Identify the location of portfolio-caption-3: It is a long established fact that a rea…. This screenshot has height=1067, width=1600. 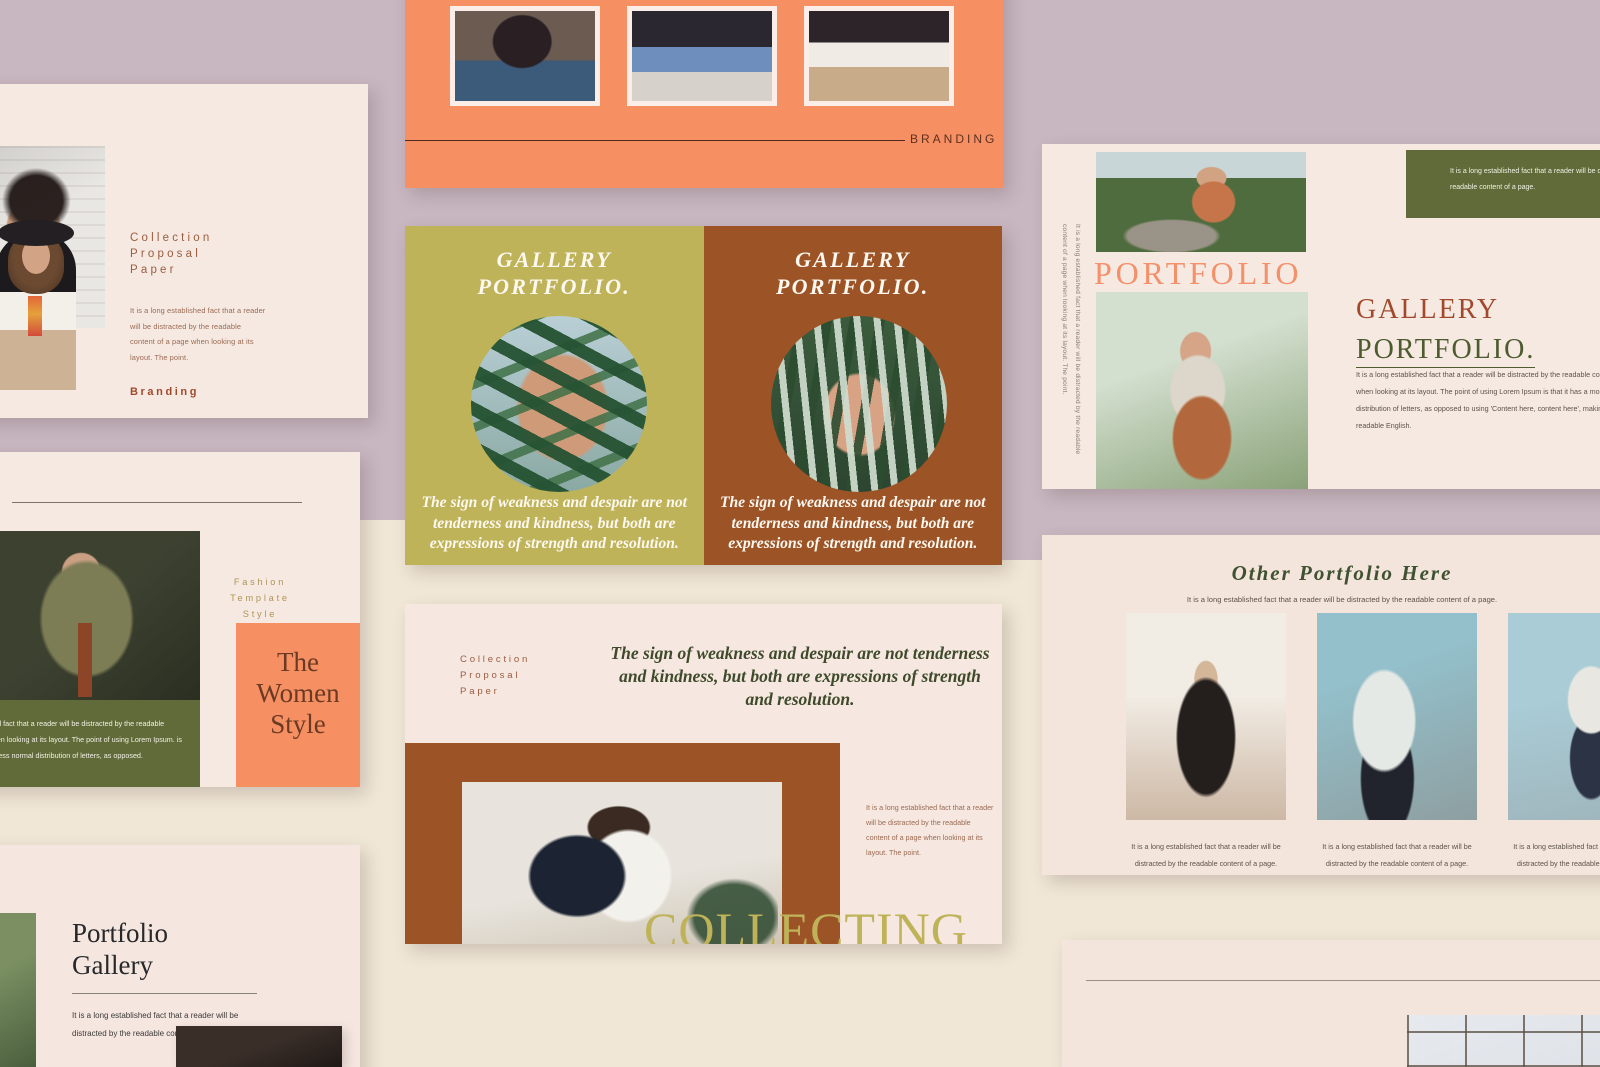
(1556, 855).